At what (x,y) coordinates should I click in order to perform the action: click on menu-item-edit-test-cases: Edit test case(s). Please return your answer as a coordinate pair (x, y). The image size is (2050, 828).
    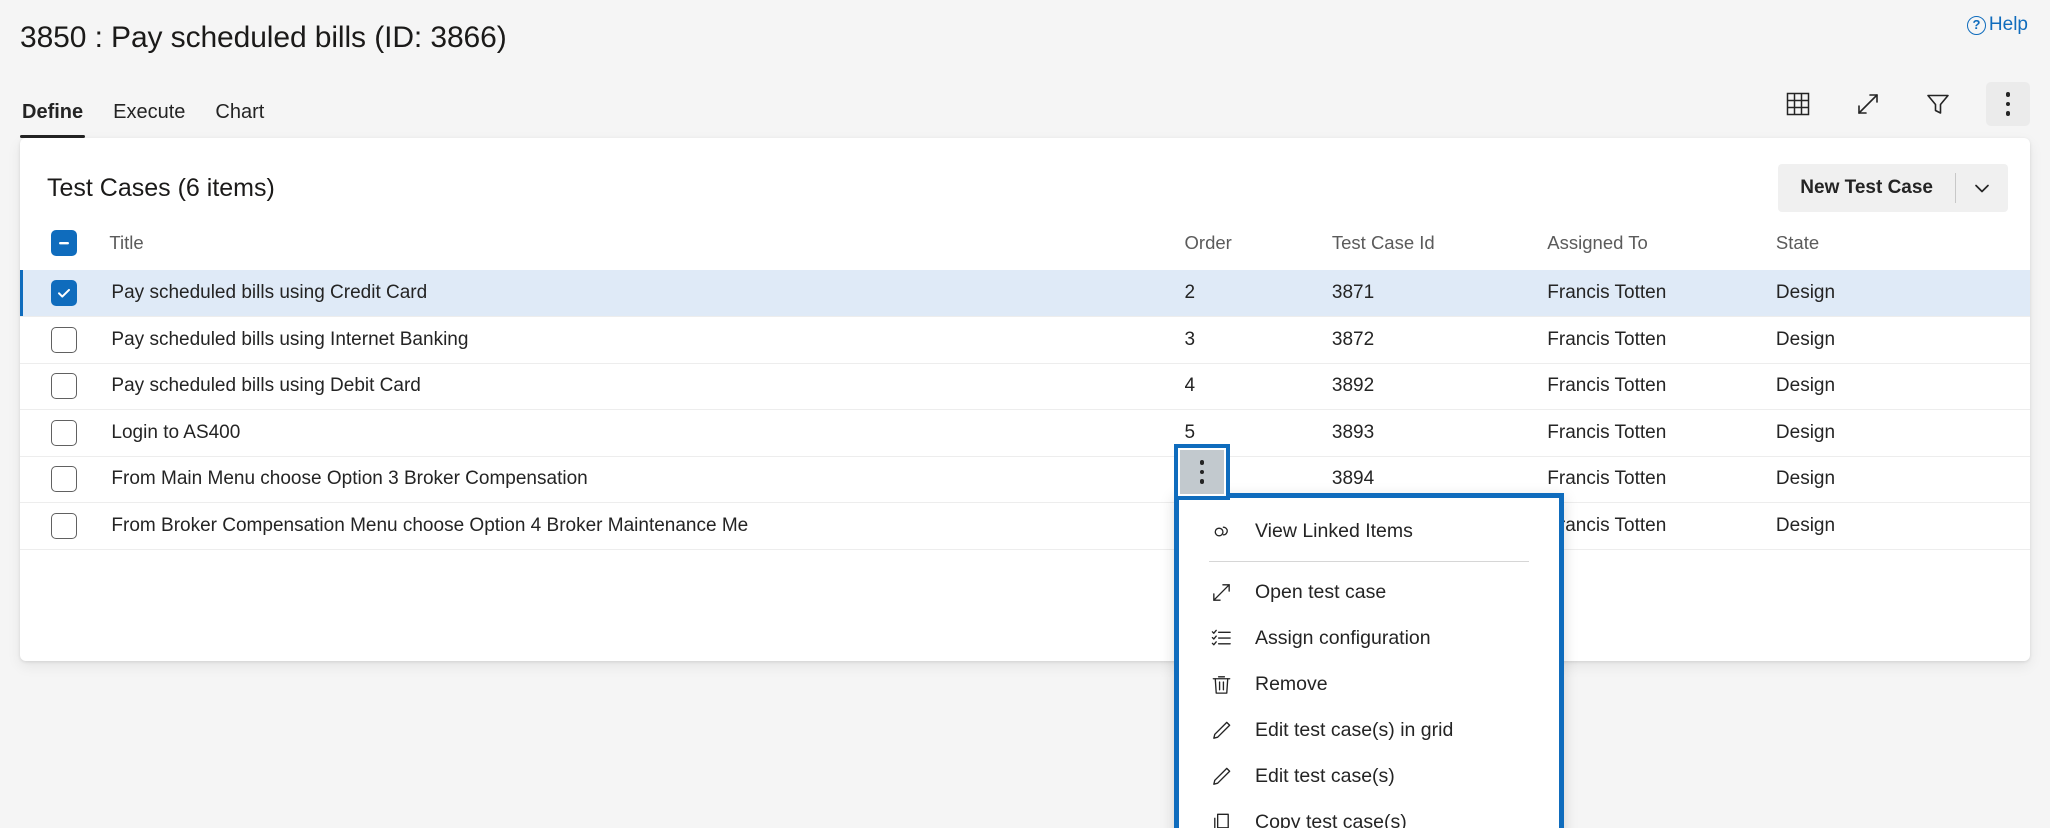
    Looking at the image, I should click on (1369, 776).